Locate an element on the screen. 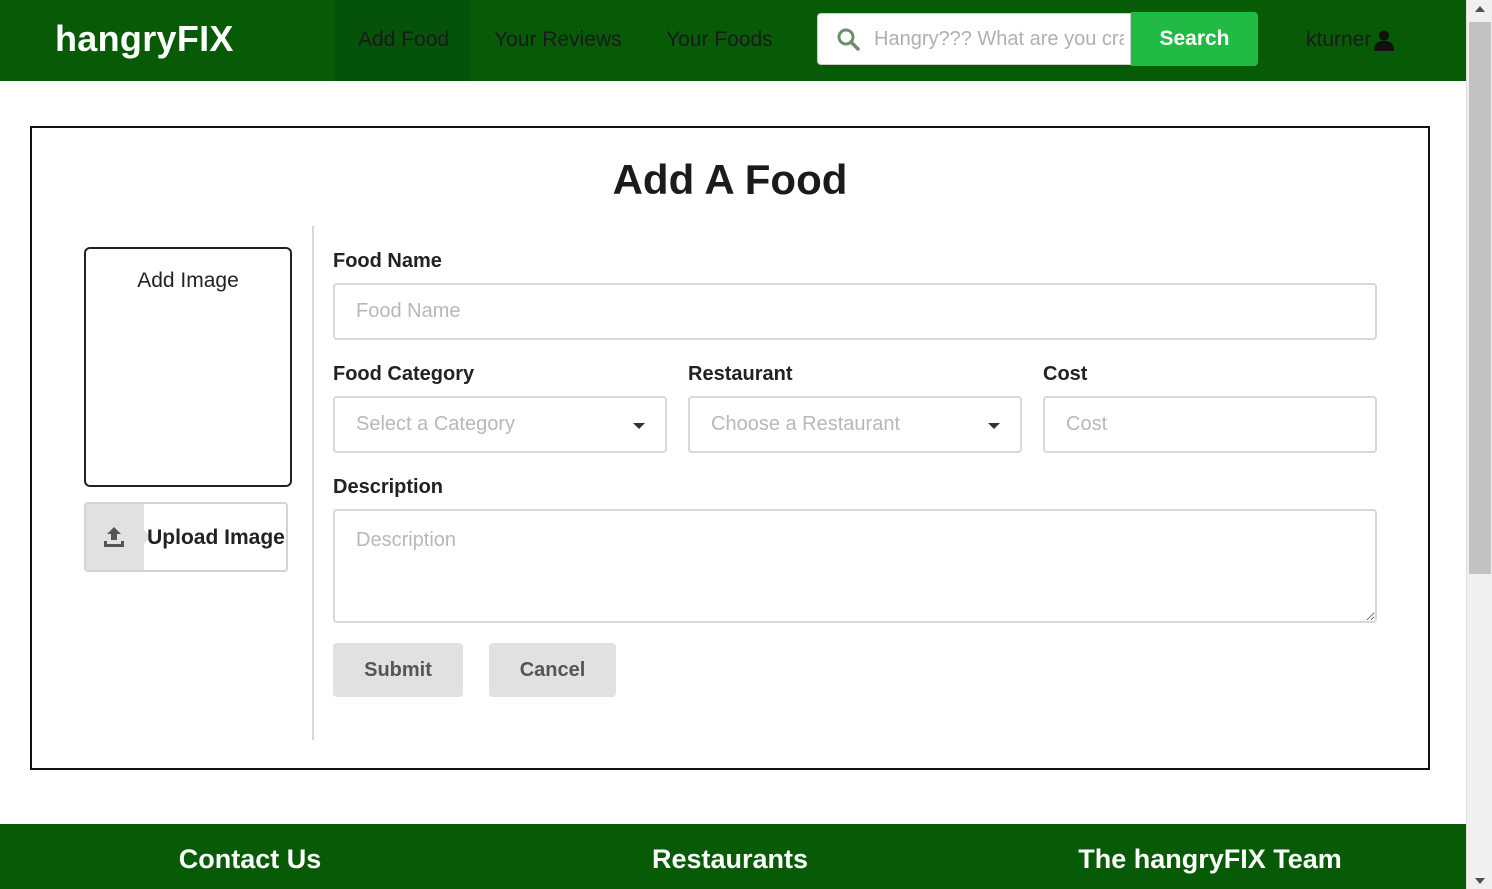 Image resolution: width=1492 pixels, height=889 pixels. food-name-label: Food Name is located at coordinates (387, 261).